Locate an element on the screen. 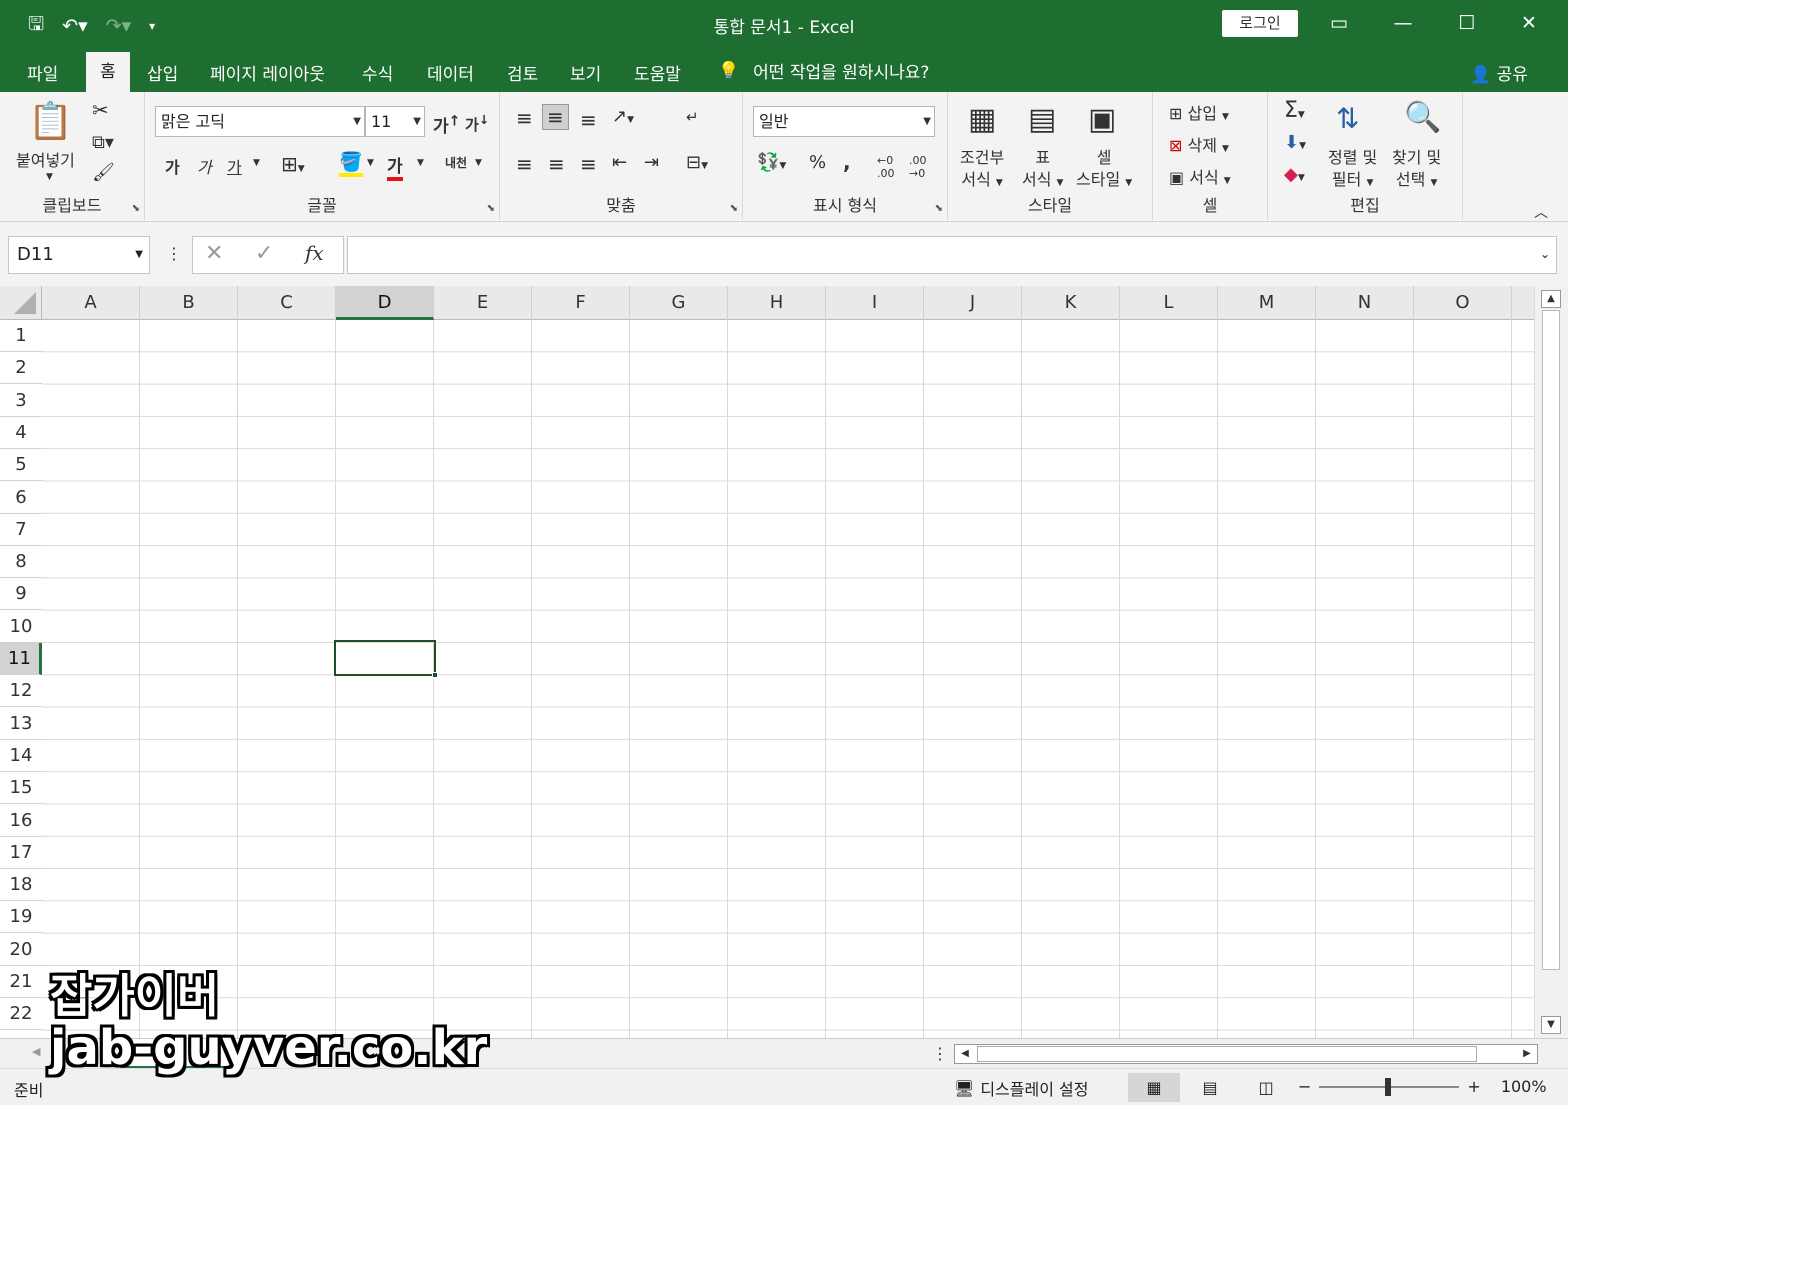 This screenshot has height=1269, width=1800. row-header-5: 5 is located at coordinates (21, 465).